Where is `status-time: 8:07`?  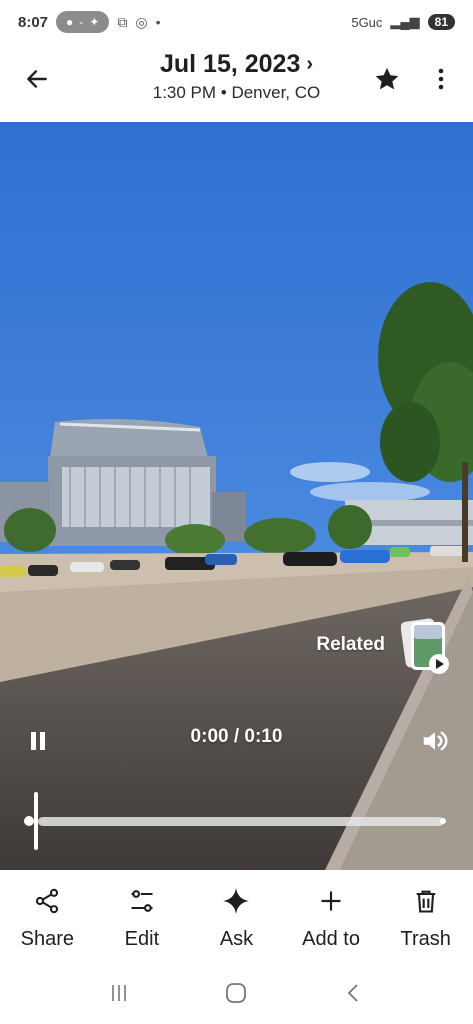 status-time: 8:07 is located at coordinates (33, 22).